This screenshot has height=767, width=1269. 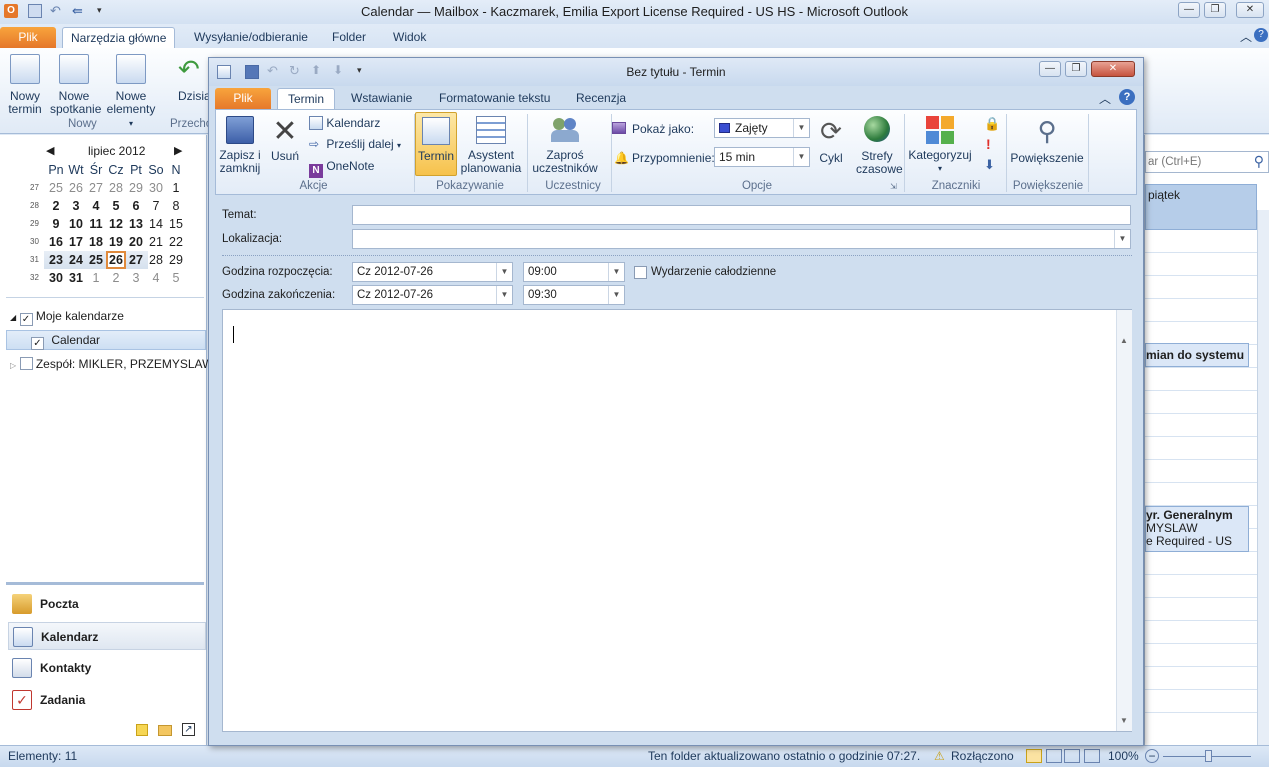 I want to click on recurrence-button: ⟳ Cykl, so click(x=831, y=140).